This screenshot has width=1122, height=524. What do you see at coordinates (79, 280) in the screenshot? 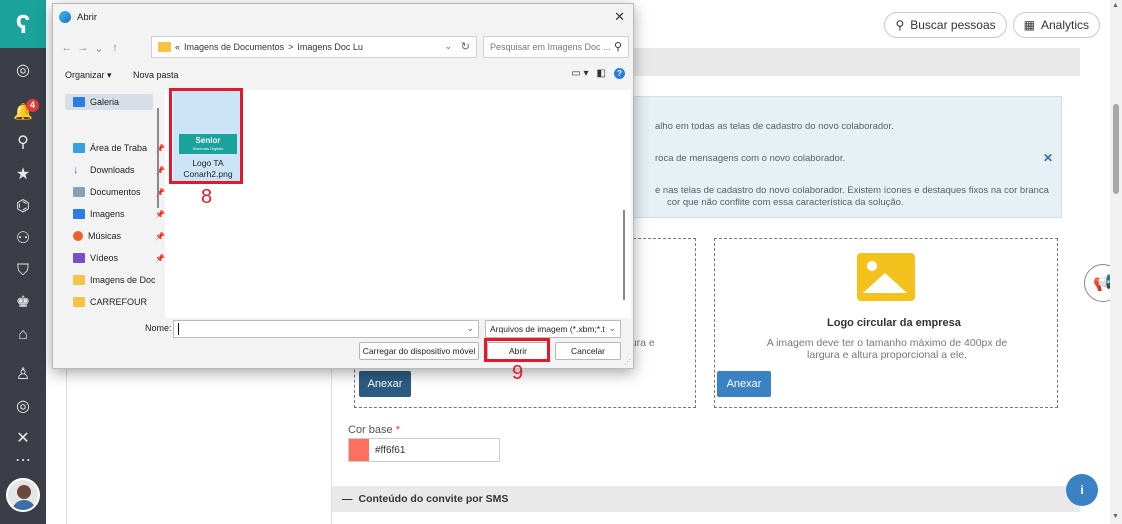
I see `folder-icon` at bounding box center [79, 280].